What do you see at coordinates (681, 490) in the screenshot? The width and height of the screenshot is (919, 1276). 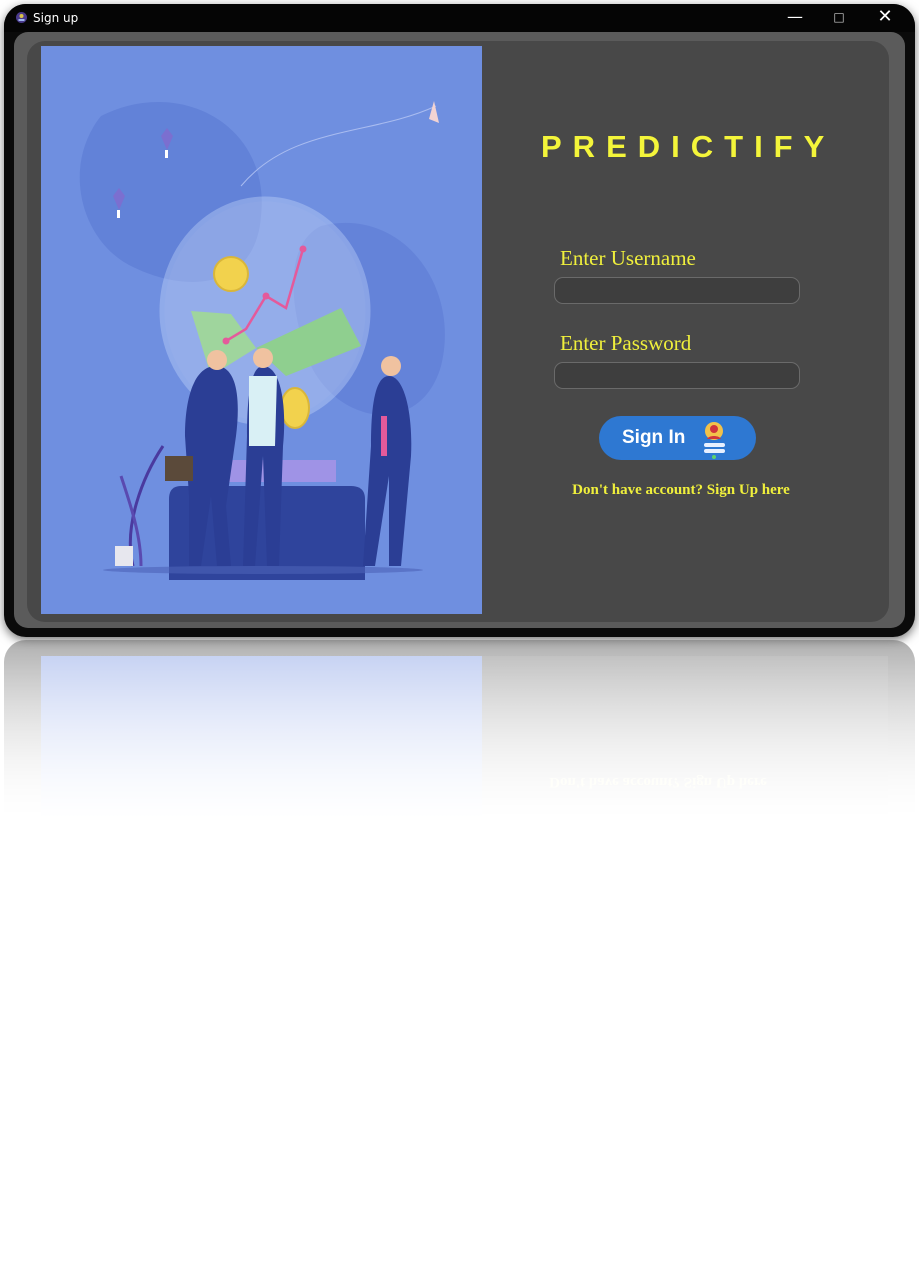 I see `signup-link: Don't have account? Sign Up here` at bounding box center [681, 490].